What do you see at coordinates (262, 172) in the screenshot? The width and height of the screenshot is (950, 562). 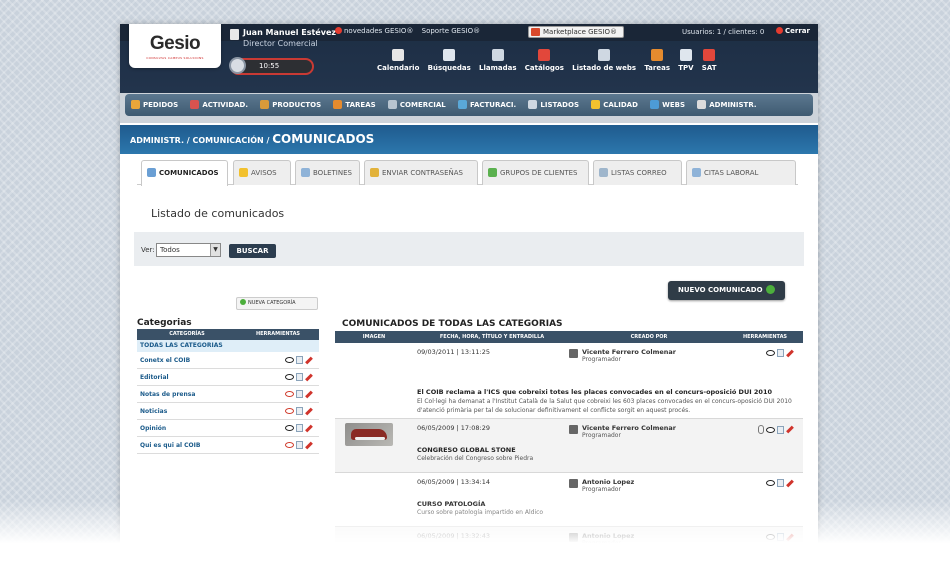 I see `tab-avisos: AVISOS` at bounding box center [262, 172].